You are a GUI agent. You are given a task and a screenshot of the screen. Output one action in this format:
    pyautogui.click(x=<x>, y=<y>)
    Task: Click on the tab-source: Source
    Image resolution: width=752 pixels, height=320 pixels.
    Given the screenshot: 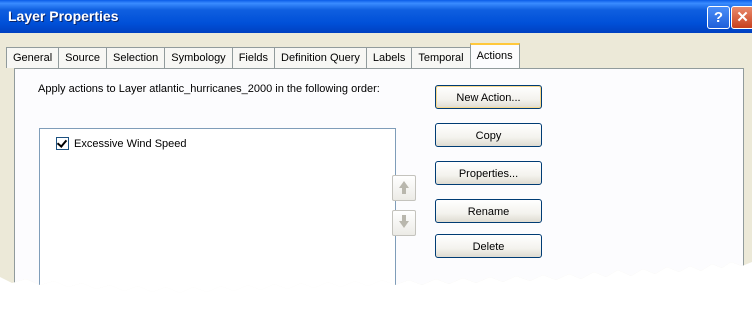 What is the action you would take?
    pyautogui.click(x=82, y=57)
    